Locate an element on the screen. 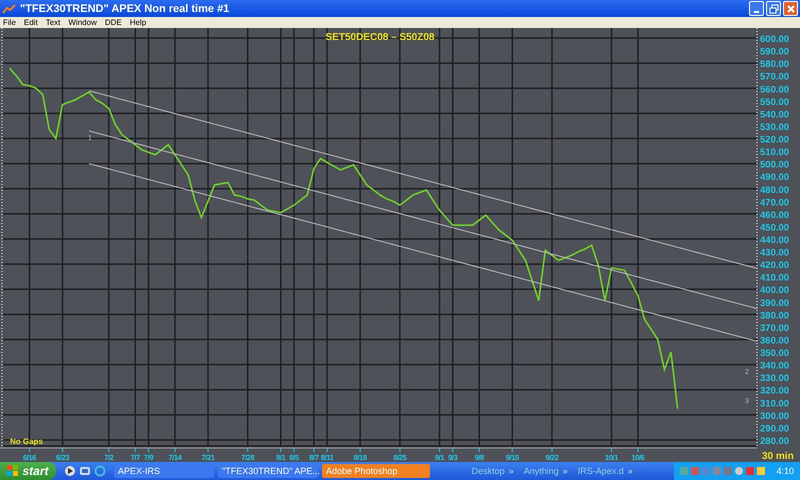 The width and height of the screenshot is (800, 480). minimize-icon is located at coordinates (756, 11).